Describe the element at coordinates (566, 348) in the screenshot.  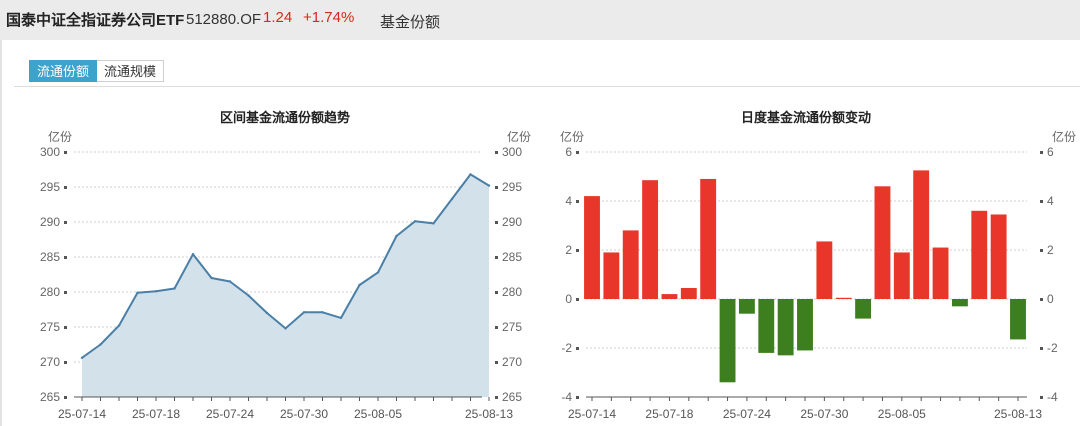
I see `daily-ytick-left: -2` at that location.